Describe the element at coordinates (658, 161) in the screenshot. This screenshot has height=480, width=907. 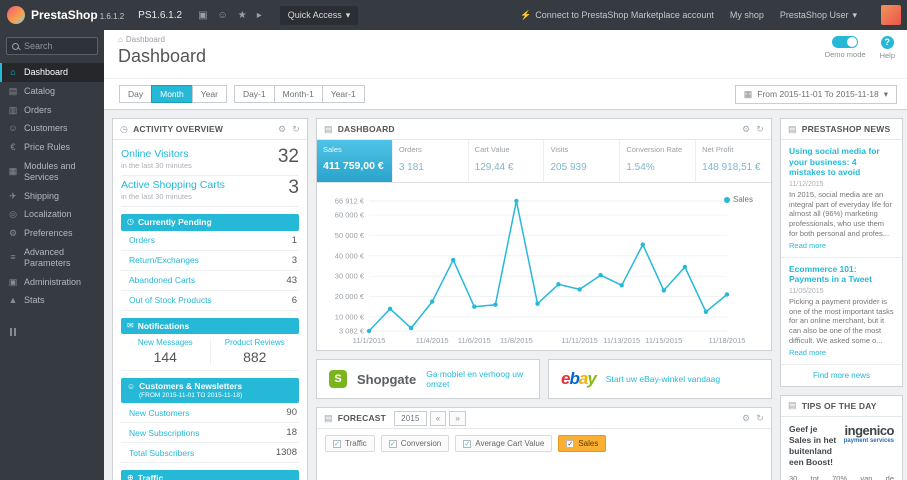
I see `kpi-conversion-rate: Conversion Rate 1.54%` at that location.